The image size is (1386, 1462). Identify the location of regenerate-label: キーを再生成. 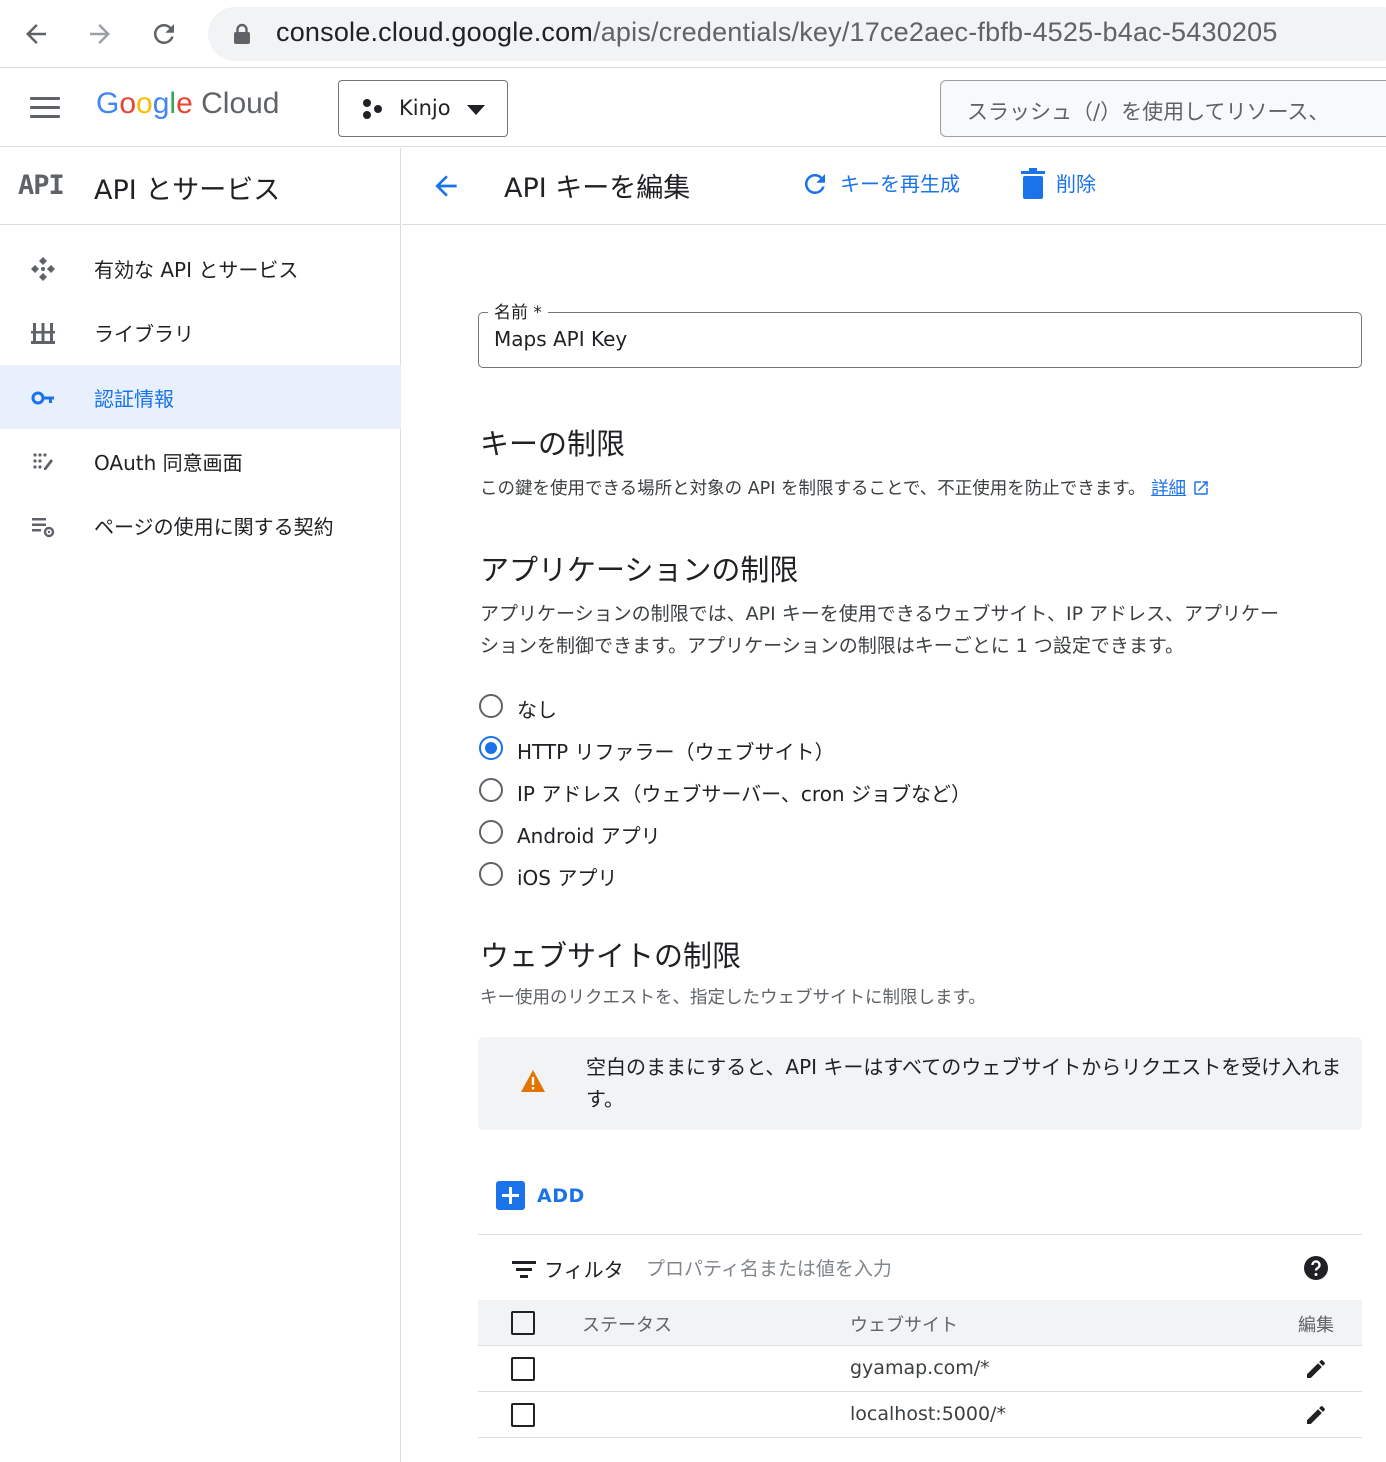
(900, 184).